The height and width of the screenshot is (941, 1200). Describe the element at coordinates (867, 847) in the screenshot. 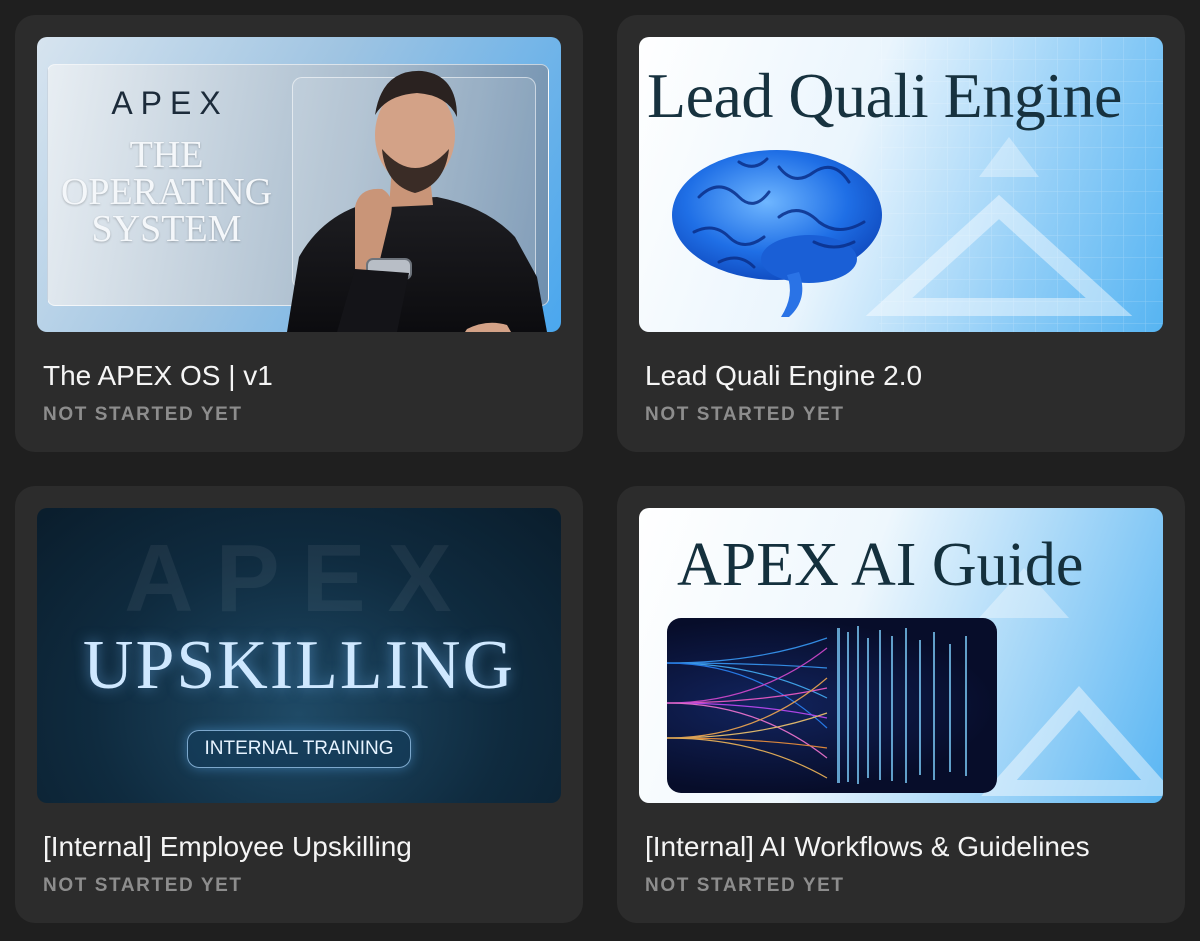

I see `course-title: [Internal] AI Workflows & Guidelines` at that location.